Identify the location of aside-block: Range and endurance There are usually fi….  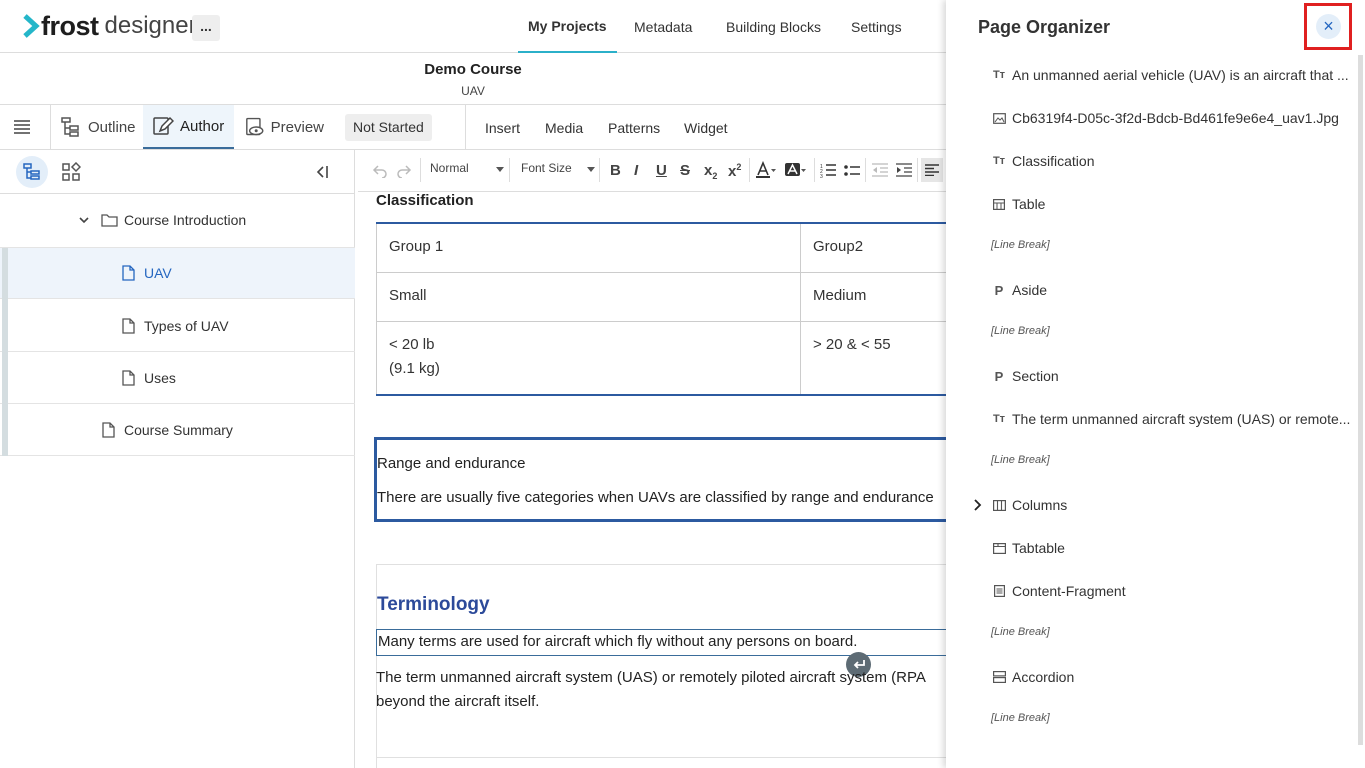
(660, 479).